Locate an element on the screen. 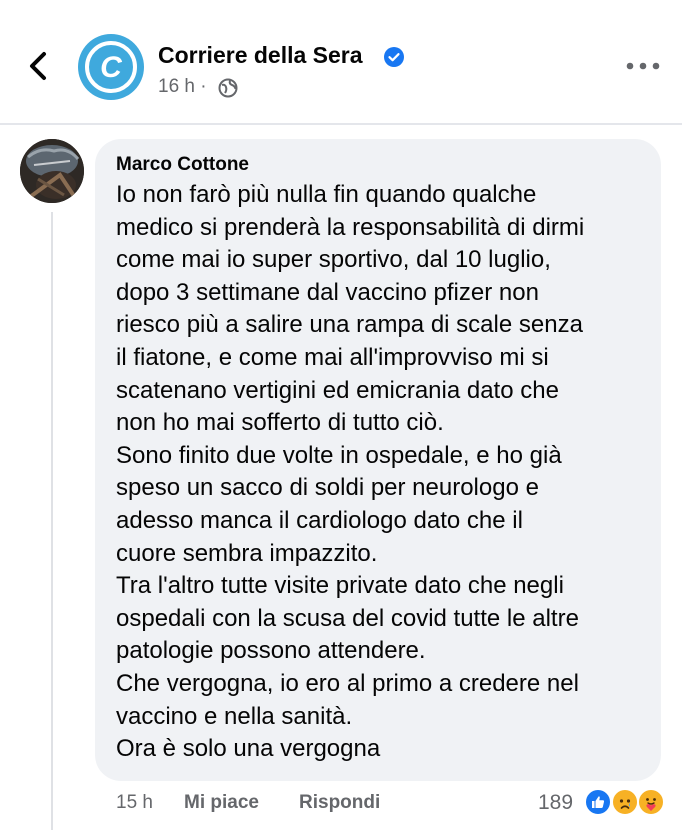  like-button: Mi piace is located at coordinates (221, 803).